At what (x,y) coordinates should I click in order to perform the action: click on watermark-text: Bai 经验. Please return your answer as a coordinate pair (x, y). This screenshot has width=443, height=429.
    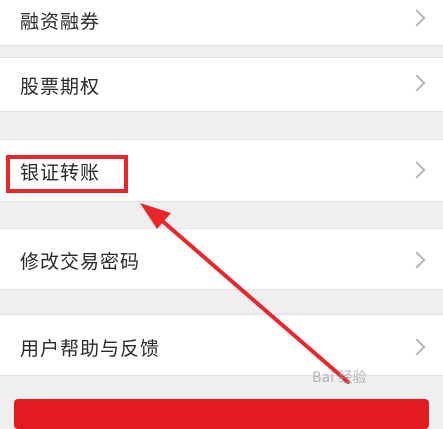
    Looking at the image, I should click on (339, 378).